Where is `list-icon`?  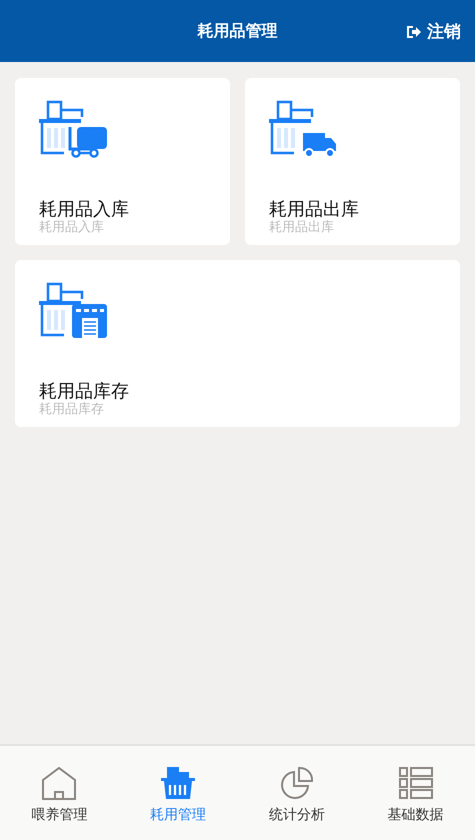
list-icon is located at coordinates (416, 783).